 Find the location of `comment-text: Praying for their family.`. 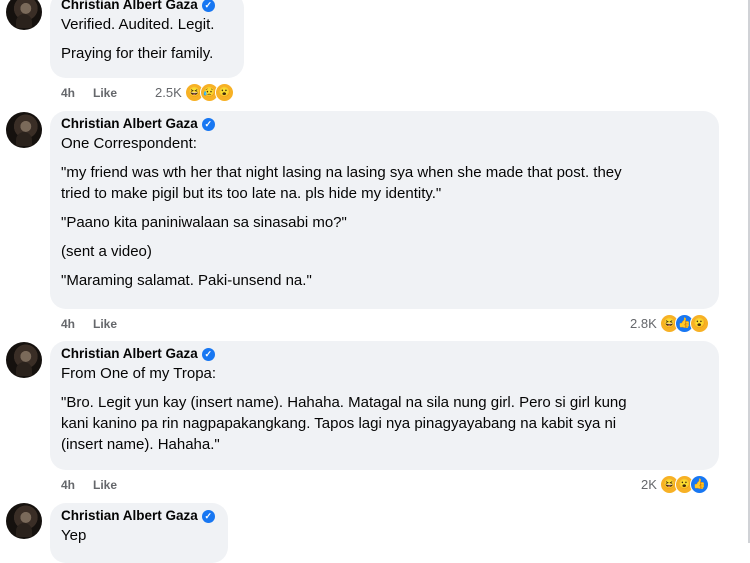

comment-text: Praying for their family. is located at coordinates (137, 53).